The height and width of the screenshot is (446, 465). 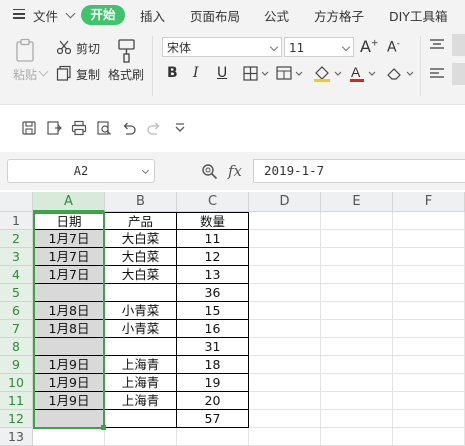 I want to click on tab-formula: 公式, so click(x=276, y=15).